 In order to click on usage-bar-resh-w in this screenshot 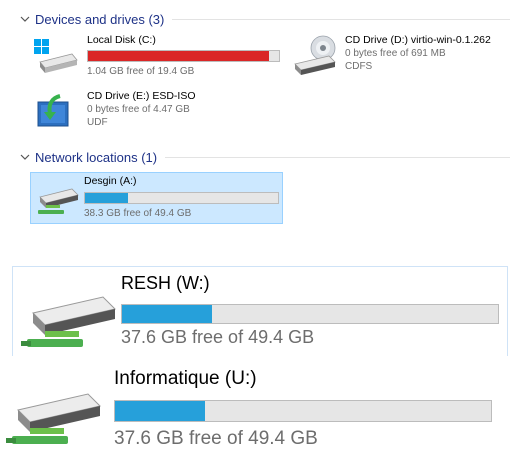, I will do `click(310, 314)`.